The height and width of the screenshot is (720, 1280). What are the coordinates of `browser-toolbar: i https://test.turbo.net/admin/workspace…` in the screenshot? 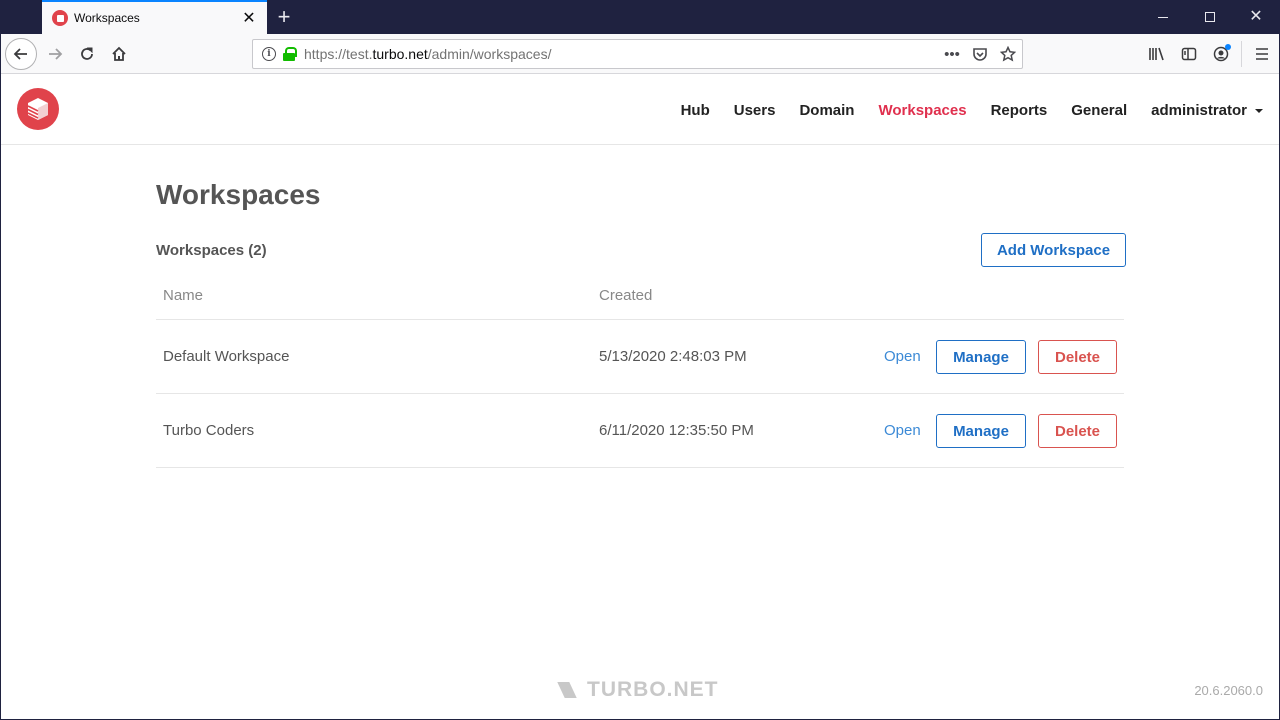 It's located at (640, 54).